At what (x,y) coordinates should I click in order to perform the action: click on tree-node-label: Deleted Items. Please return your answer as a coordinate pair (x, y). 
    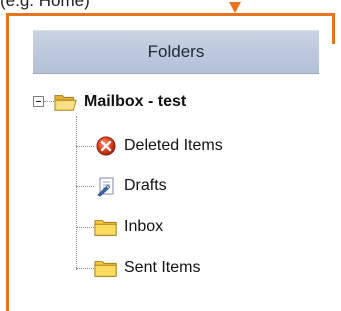
    Looking at the image, I should click on (173, 145).